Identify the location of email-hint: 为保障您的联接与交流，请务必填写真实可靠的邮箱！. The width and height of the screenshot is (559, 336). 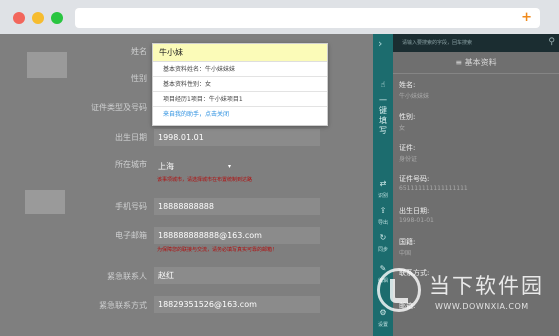
(217, 250).